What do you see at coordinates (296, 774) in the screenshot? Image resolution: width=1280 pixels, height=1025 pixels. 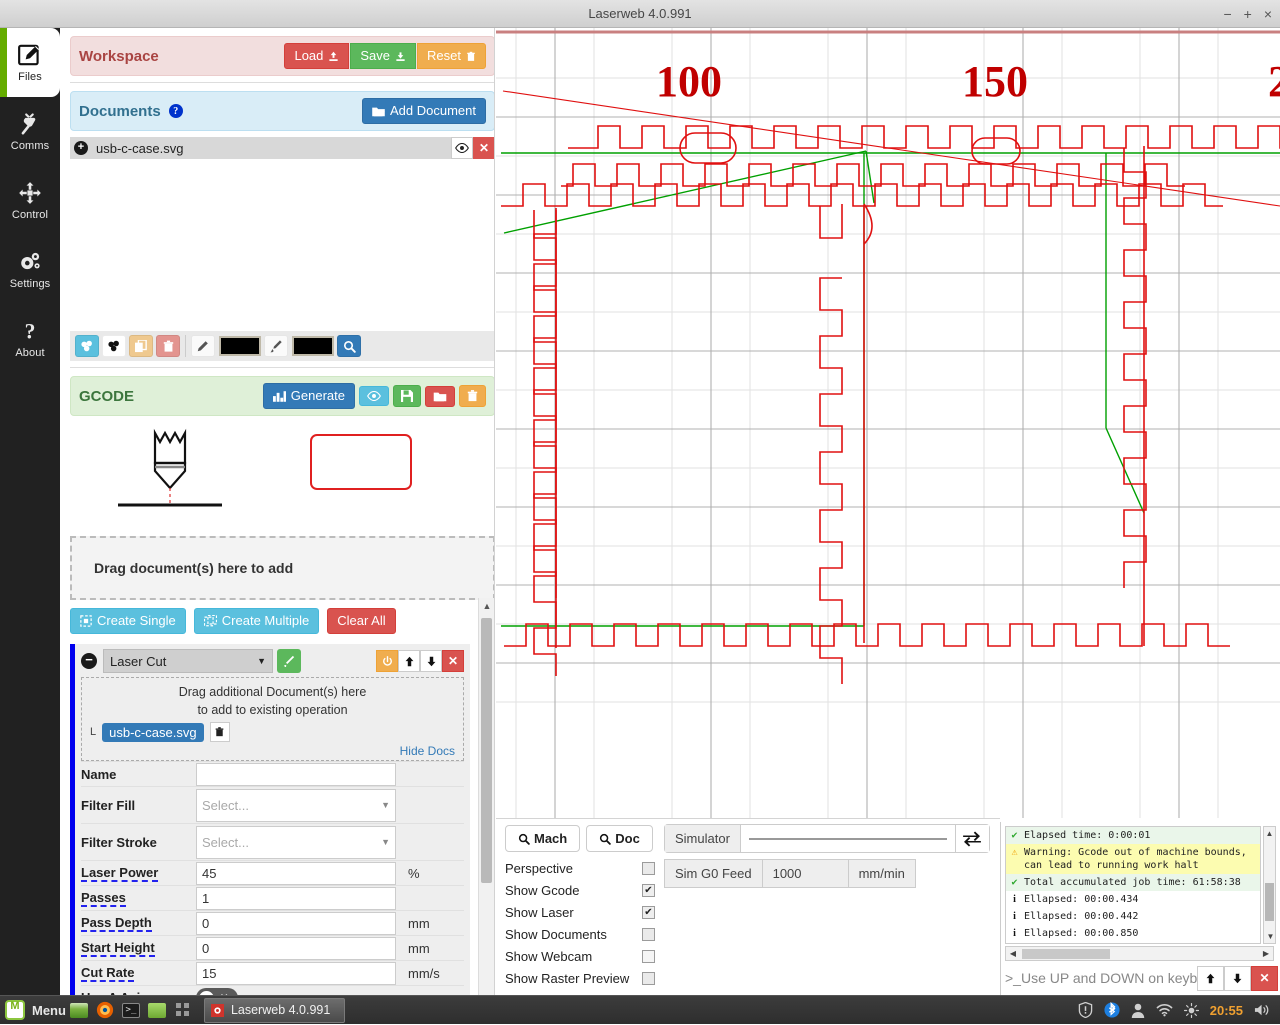 I see `operation-field-input` at bounding box center [296, 774].